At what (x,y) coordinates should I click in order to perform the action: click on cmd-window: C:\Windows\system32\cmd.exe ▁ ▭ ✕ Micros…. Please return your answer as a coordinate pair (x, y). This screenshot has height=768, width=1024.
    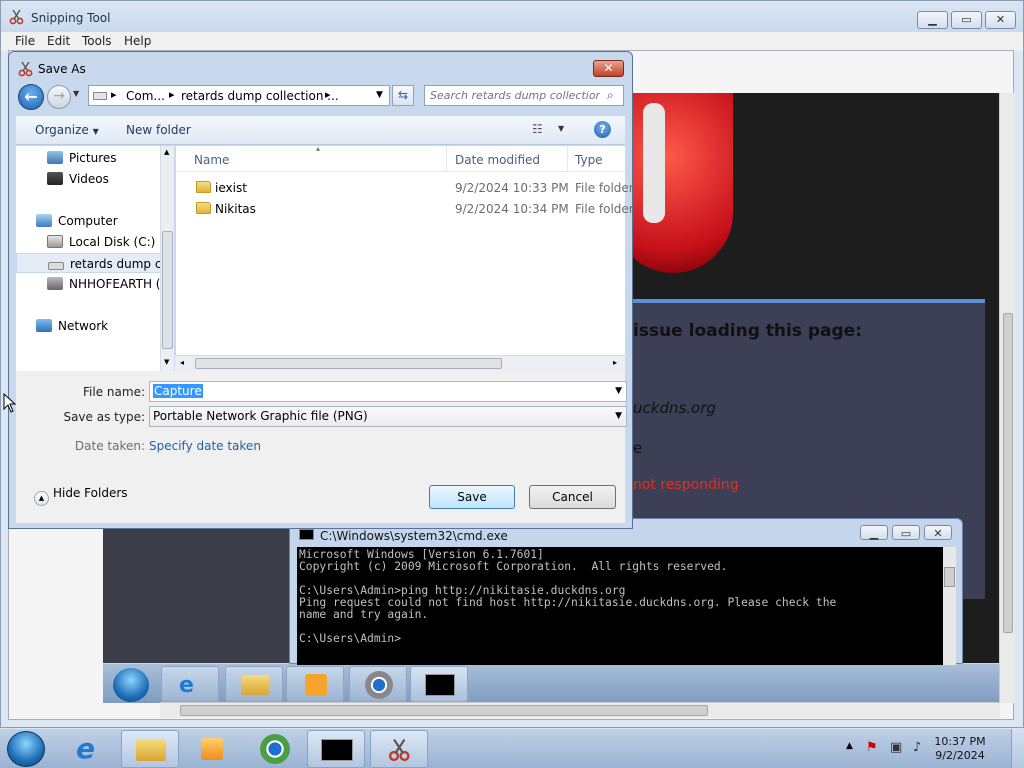
    Looking at the image, I should click on (626, 591).